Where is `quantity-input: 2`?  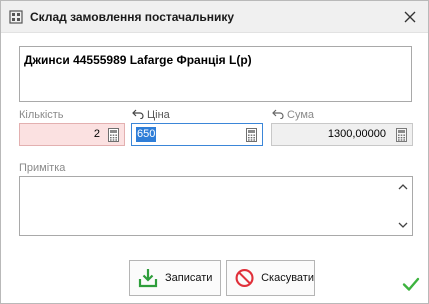
quantity-input: 2 is located at coordinates (72, 134).